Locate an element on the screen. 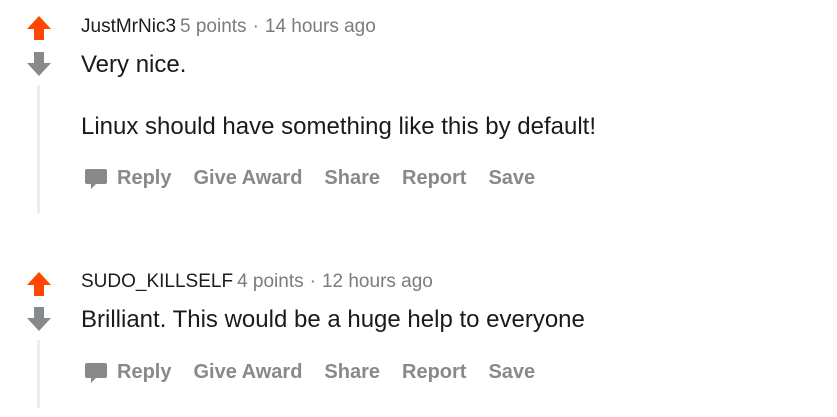 This screenshot has height=417, width=837. downvote-button is located at coordinates (39, 319).